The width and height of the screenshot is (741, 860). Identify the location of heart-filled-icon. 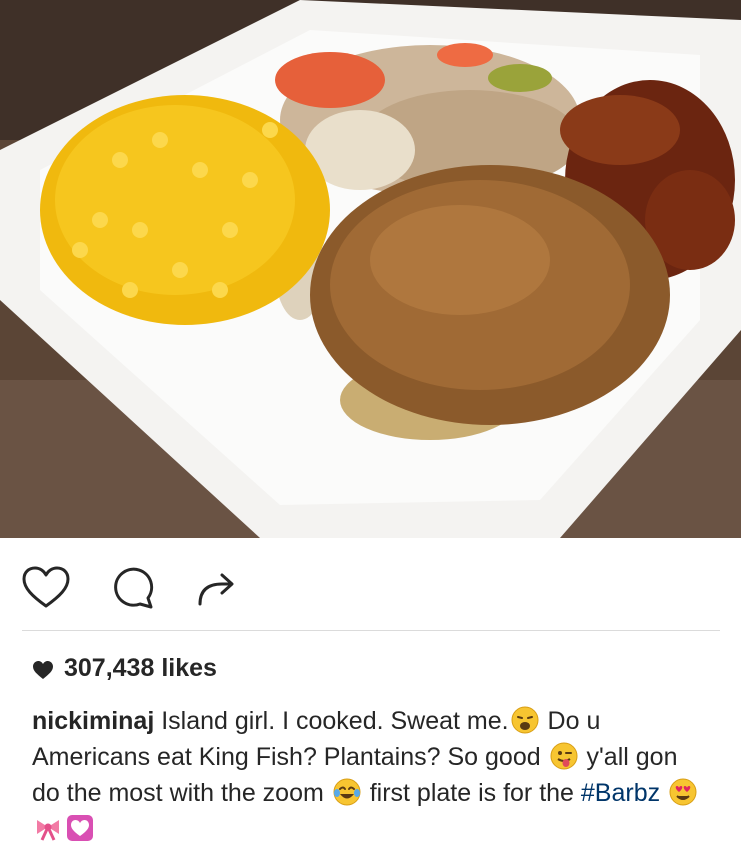
(43, 668).